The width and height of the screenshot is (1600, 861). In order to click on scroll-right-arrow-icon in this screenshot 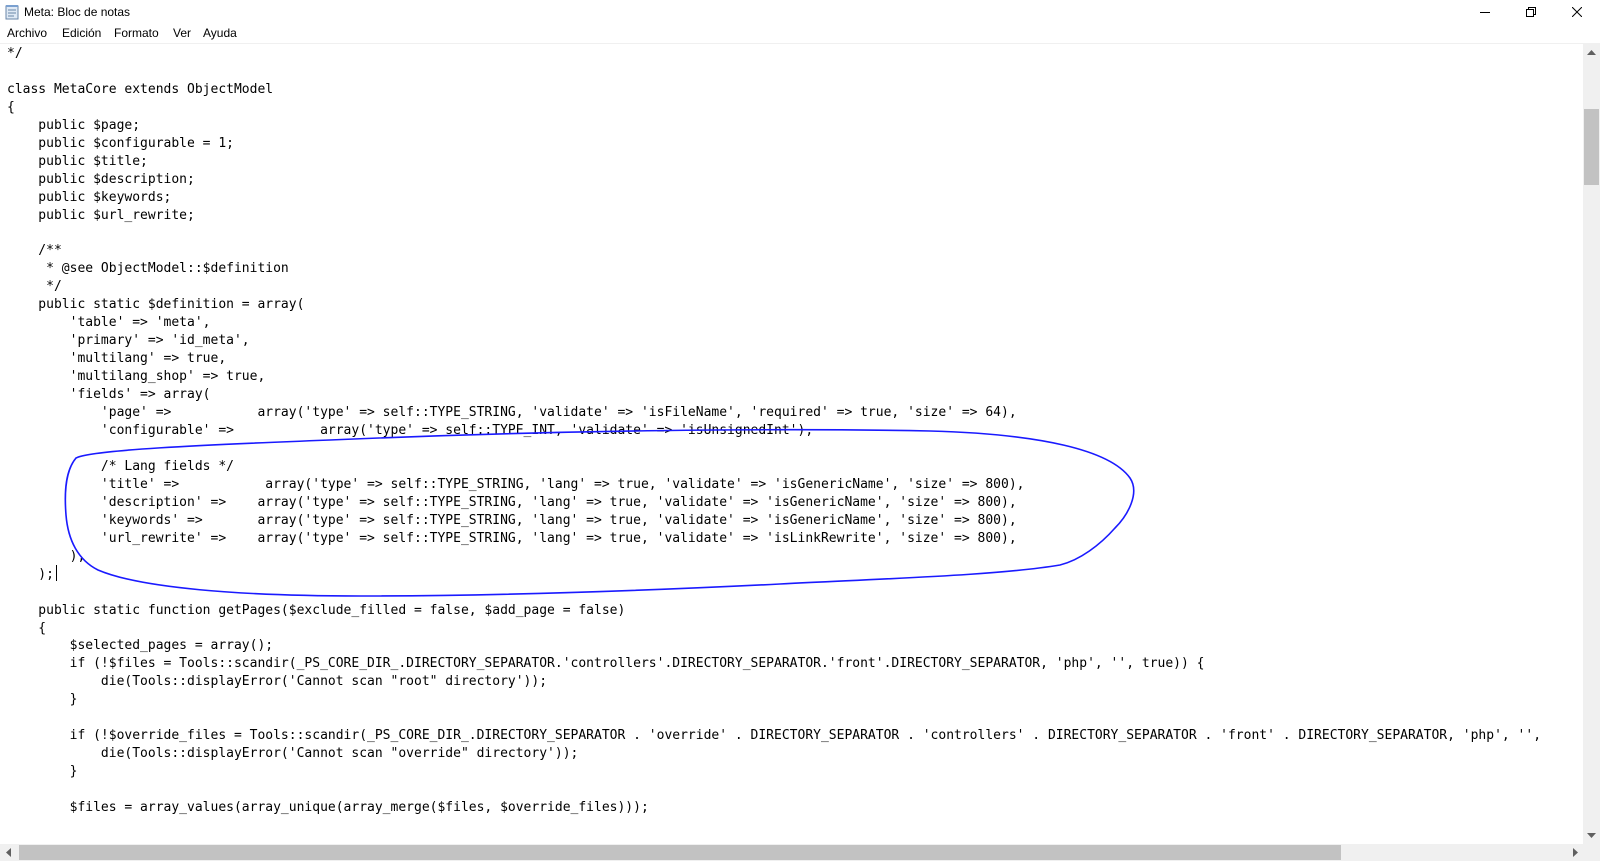, I will do `click(1574, 852)`.